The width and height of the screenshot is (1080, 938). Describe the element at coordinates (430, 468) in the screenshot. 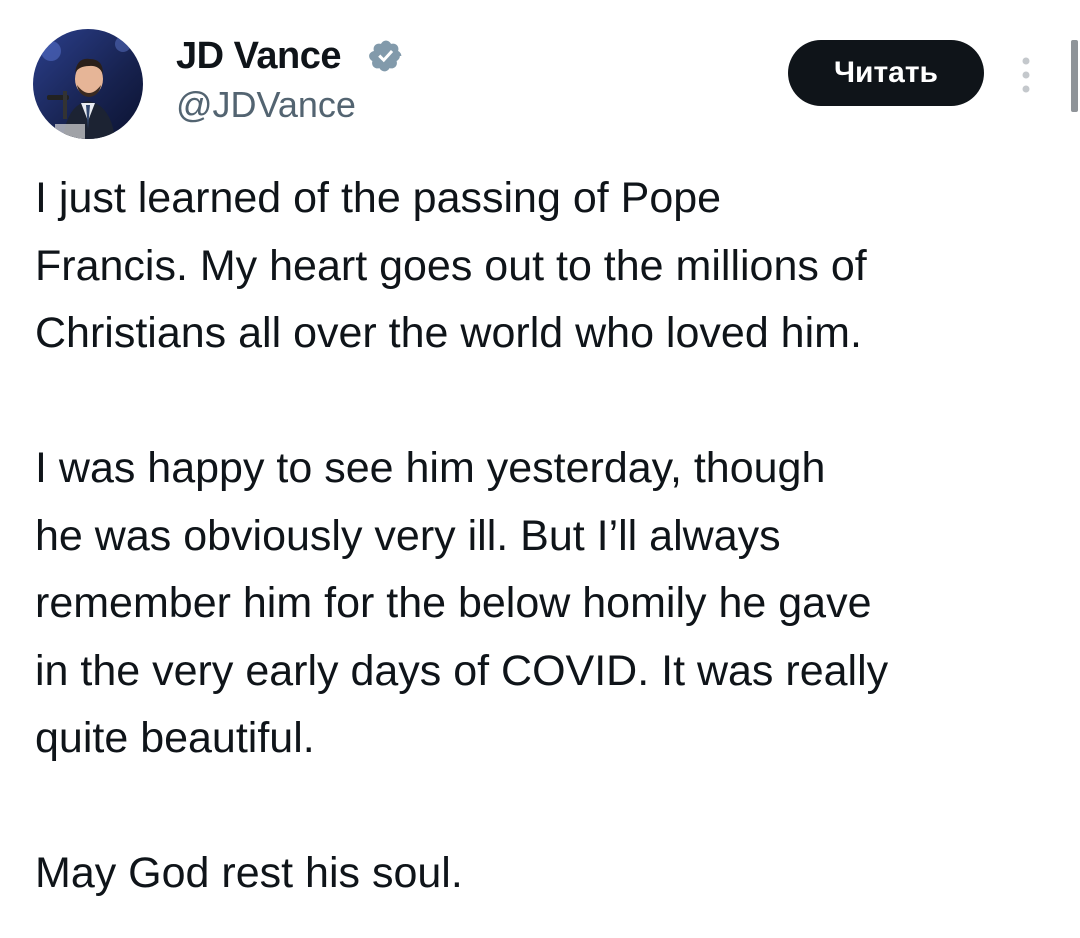

I see `tweet-line: I was happy to see him yesterday, though` at that location.